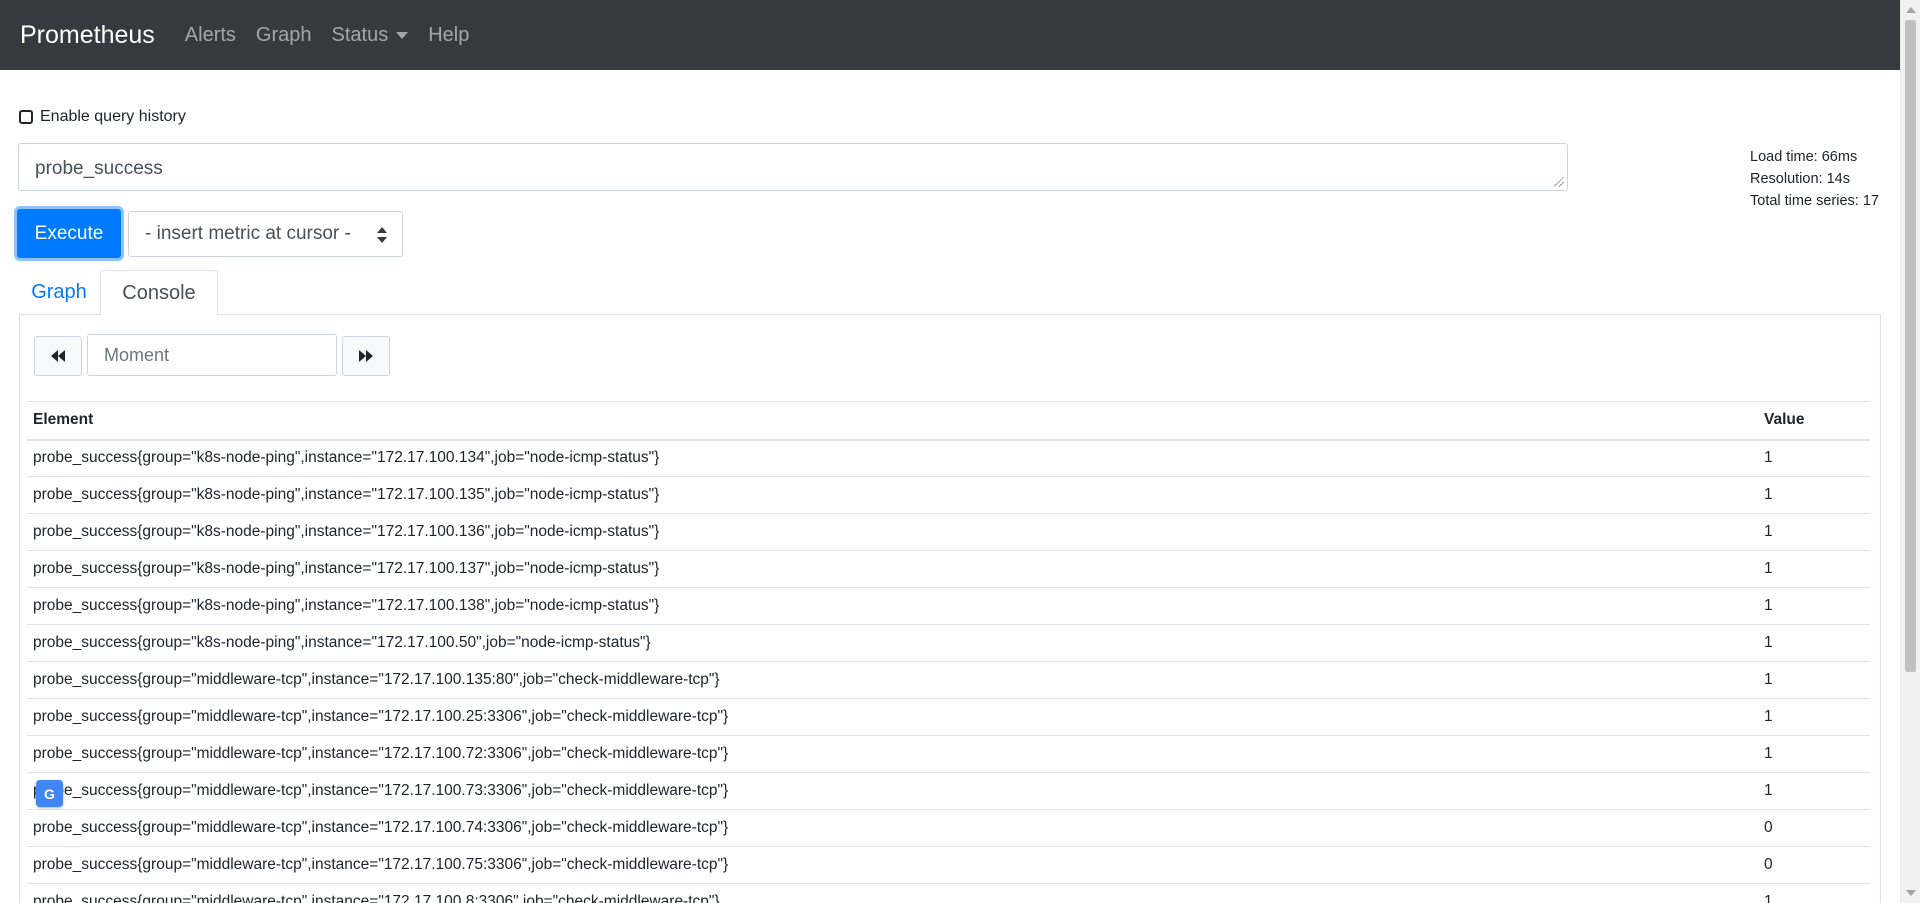 This screenshot has height=903, width=1920. I want to click on navbar: Prometheus Alerts Graph Status Help, so click(950, 35).